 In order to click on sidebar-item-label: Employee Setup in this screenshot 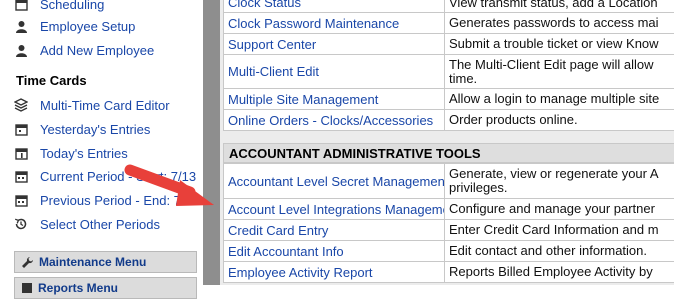, I will do `click(87, 26)`.